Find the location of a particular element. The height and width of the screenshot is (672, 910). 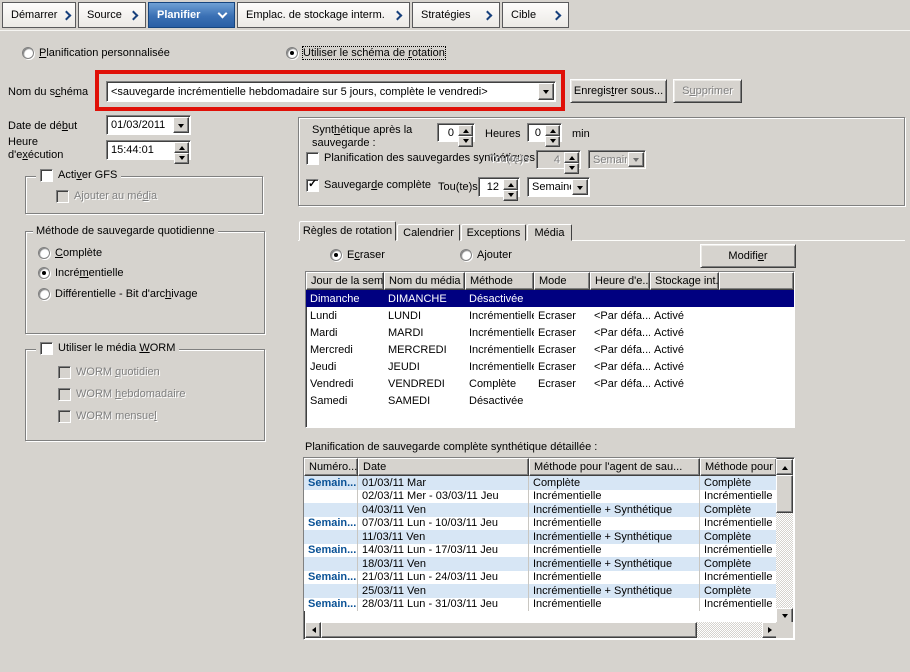

checkbox-ajouter-media: Ajouter au média is located at coordinates (106, 196).